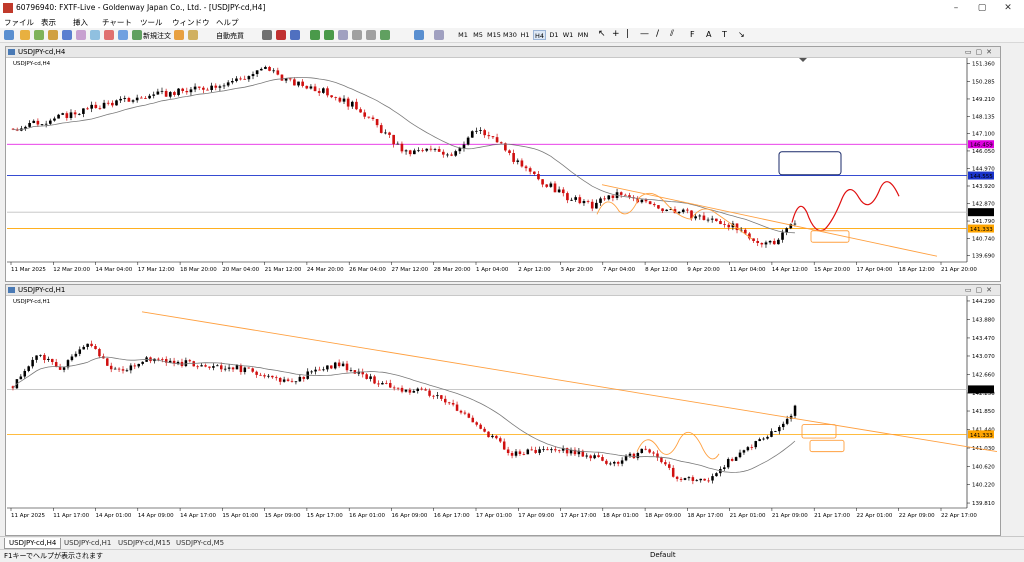  What do you see at coordinates (151, 22) in the screenshot?
I see `menu-tools: ツール` at bounding box center [151, 22].